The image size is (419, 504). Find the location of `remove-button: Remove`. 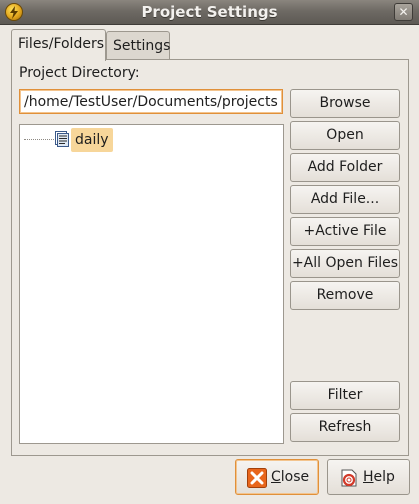

remove-button: Remove is located at coordinates (345, 295).